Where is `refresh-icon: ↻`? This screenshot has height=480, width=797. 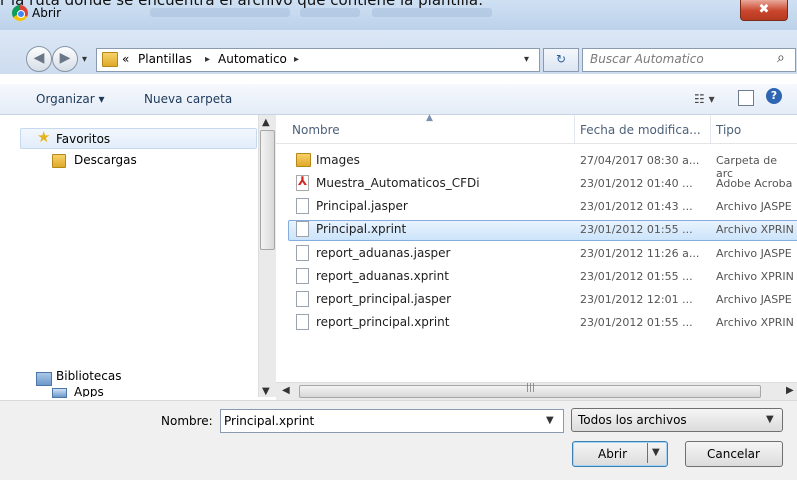 refresh-icon: ↻ is located at coordinates (561, 59).